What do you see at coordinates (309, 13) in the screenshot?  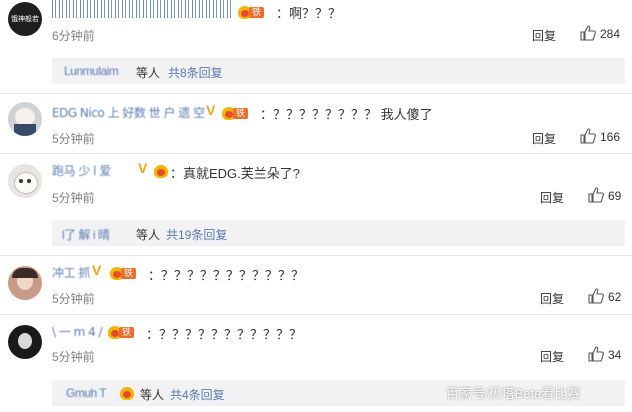 I see `comment-text: ：啊？？？` at bounding box center [309, 13].